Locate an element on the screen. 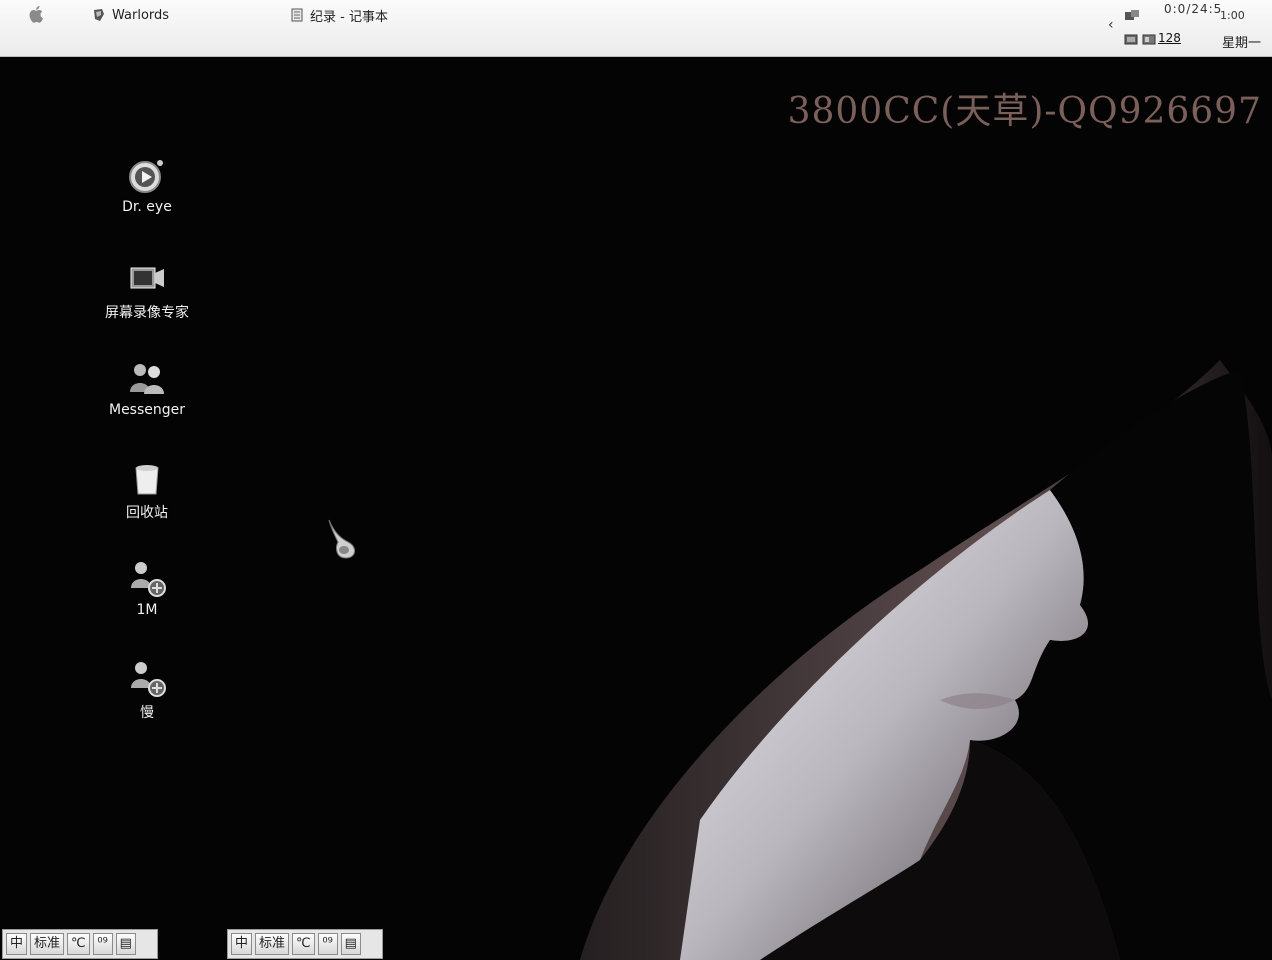  task-notepad: 纪录 - 记事本 is located at coordinates (339, 15).